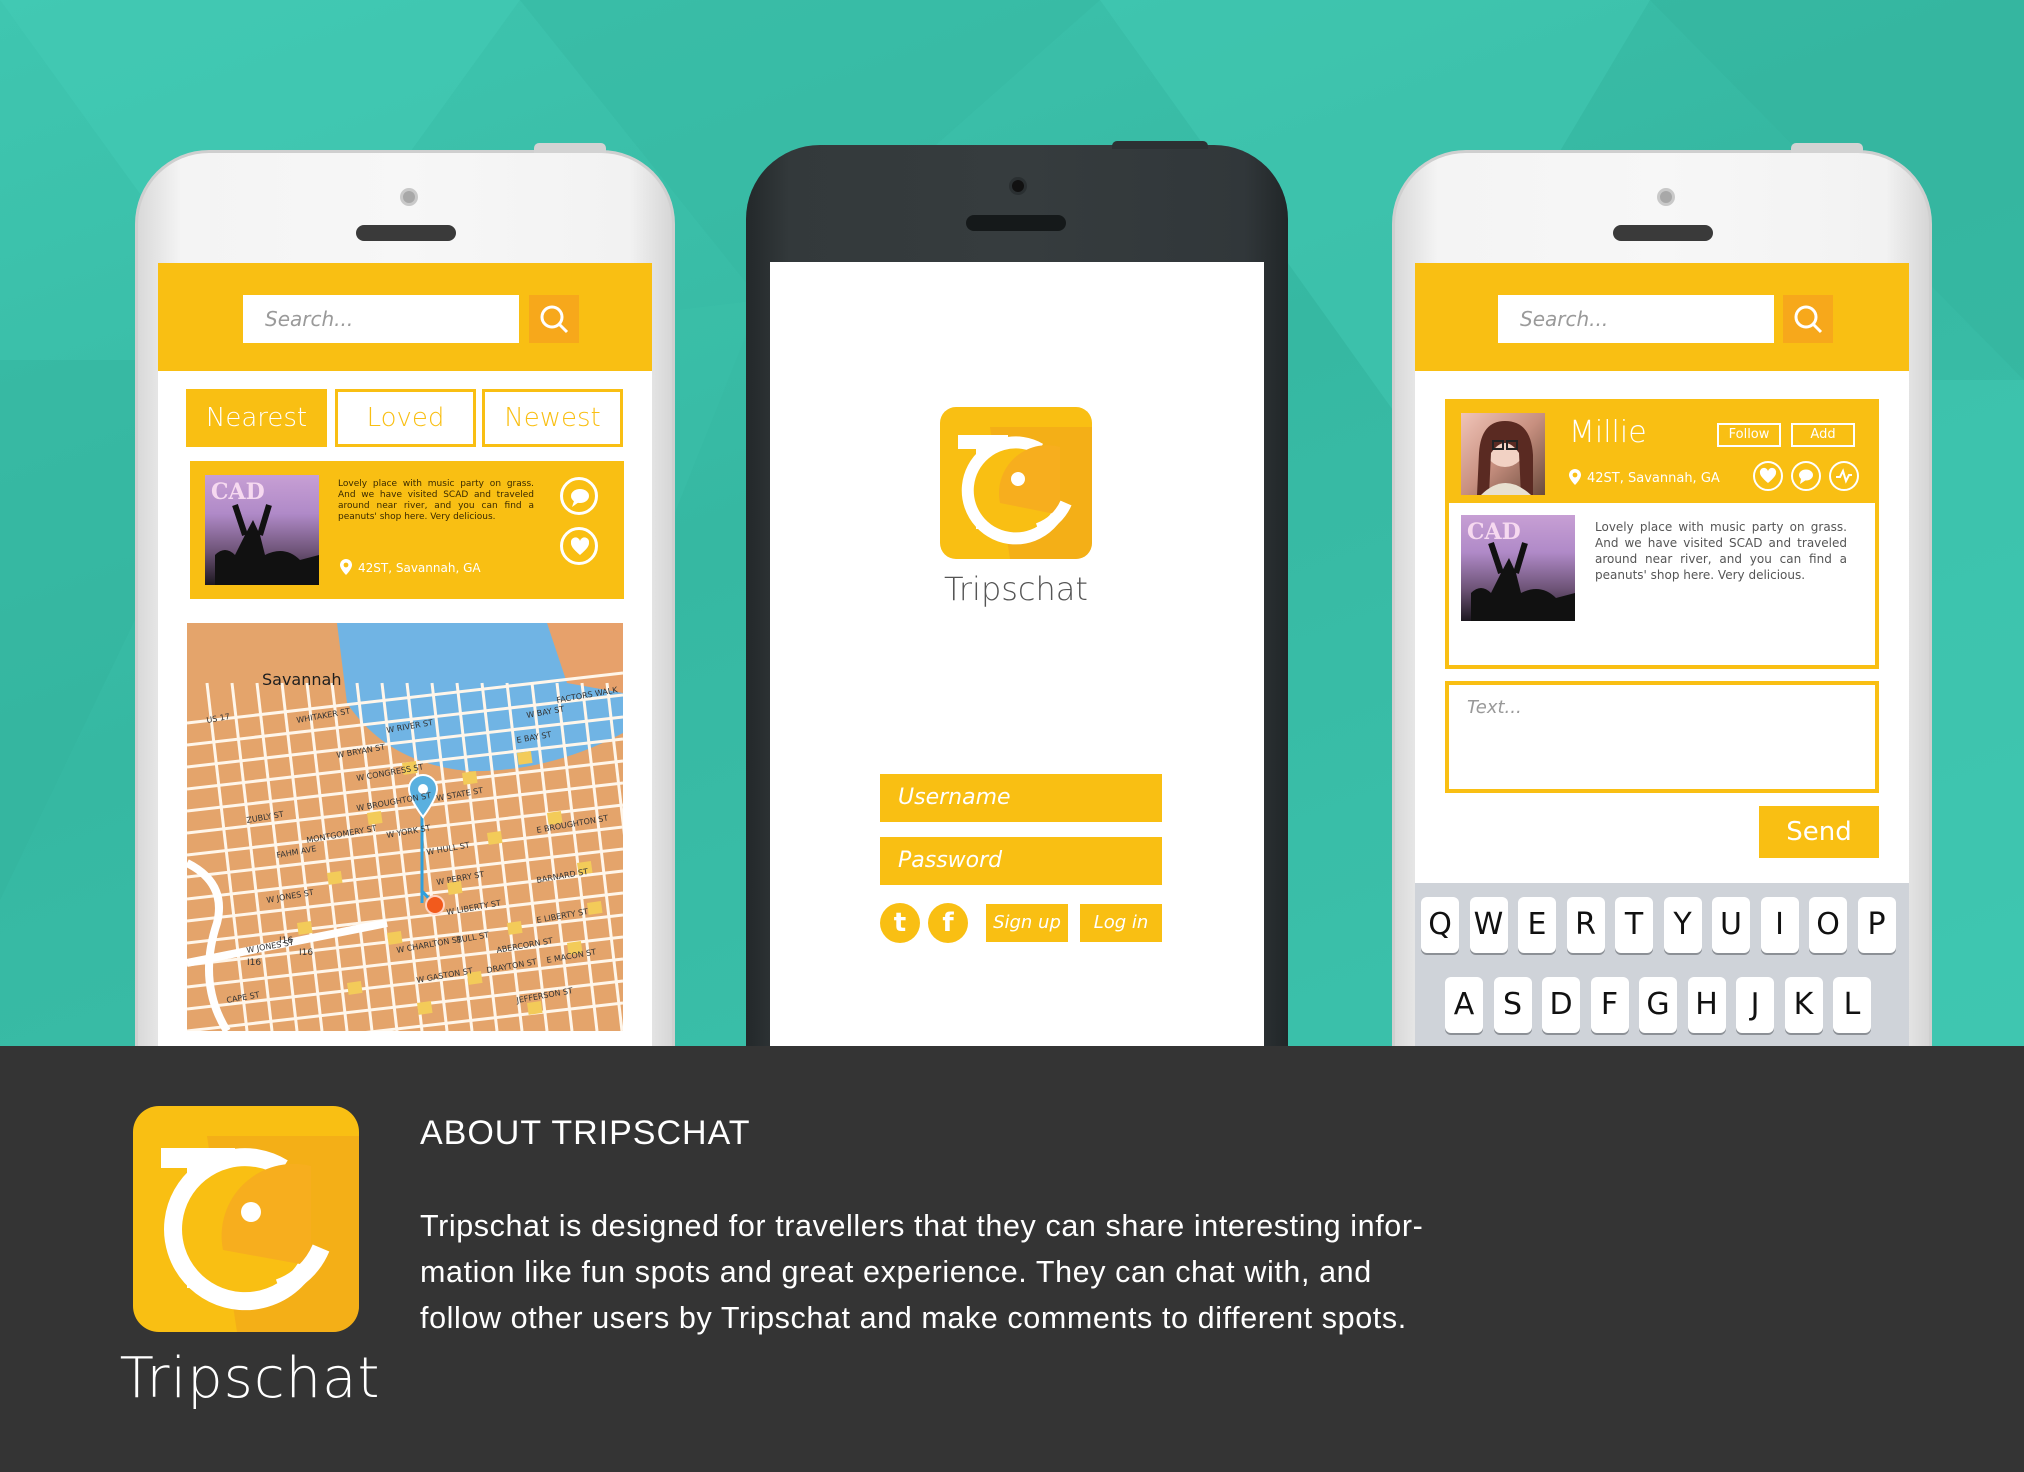 This screenshot has width=2024, height=1472. I want to click on add-button: Add, so click(1823, 435).